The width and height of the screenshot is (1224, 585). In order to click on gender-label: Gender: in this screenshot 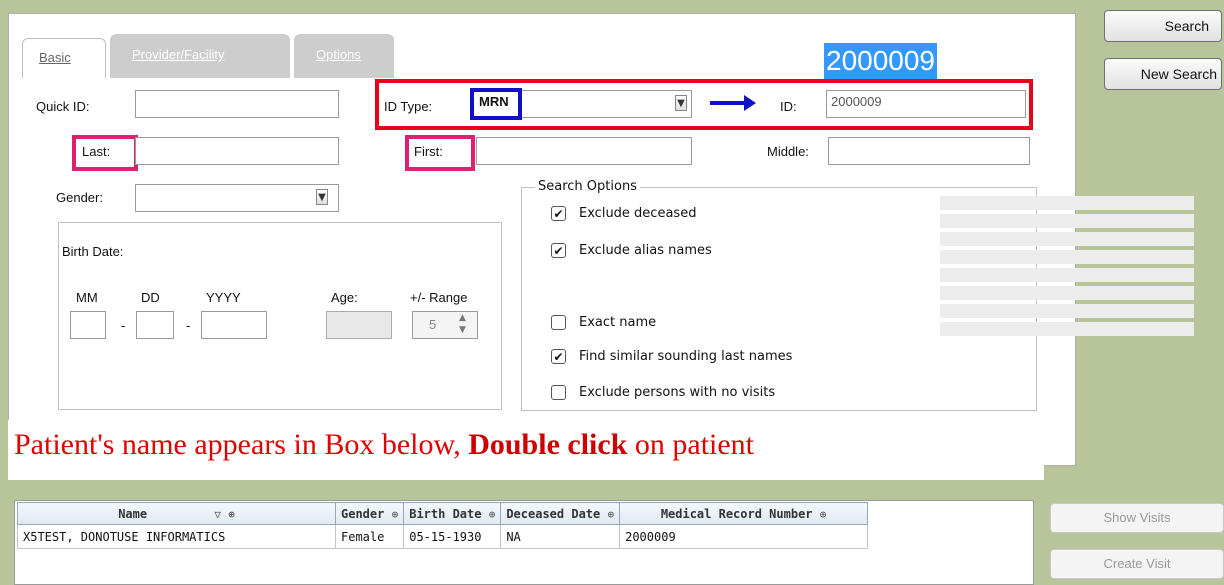, I will do `click(79, 197)`.